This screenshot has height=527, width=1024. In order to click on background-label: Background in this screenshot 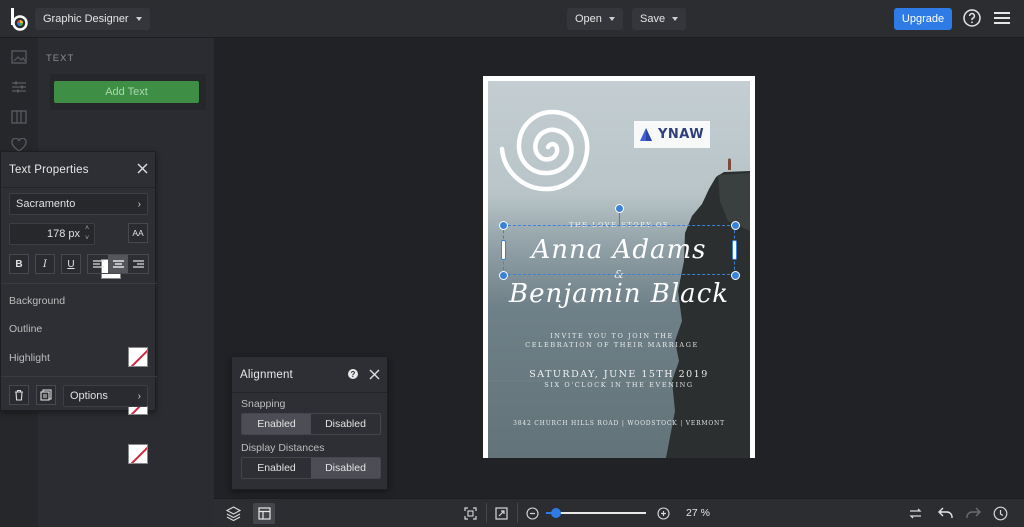, I will do `click(37, 301)`.